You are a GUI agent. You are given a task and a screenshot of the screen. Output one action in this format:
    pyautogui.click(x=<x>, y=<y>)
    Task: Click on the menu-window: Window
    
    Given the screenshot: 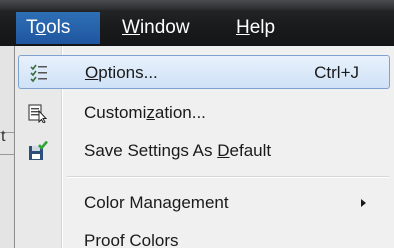 What is the action you would take?
    pyautogui.click(x=156, y=28)
    